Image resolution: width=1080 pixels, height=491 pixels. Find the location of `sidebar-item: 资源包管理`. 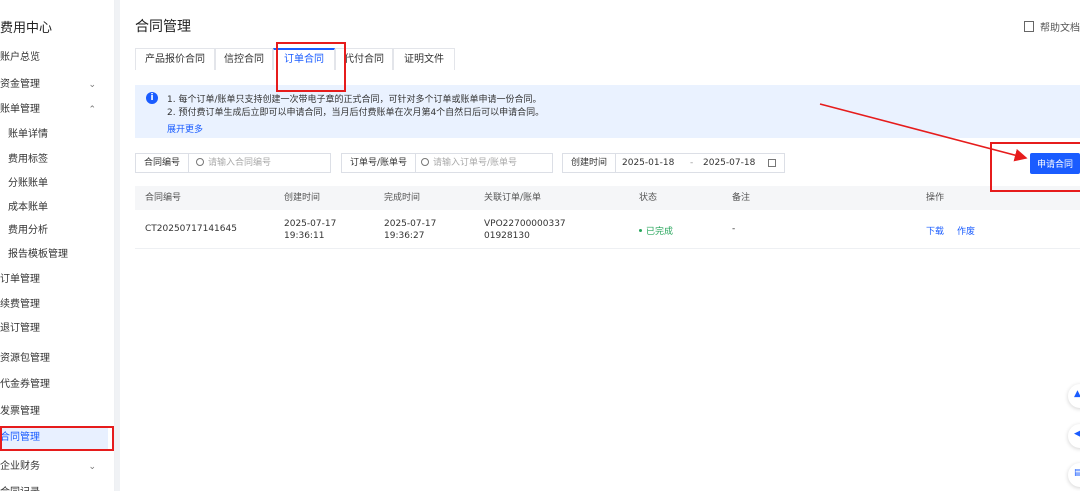

sidebar-item: 资源包管理 is located at coordinates (54, 359).